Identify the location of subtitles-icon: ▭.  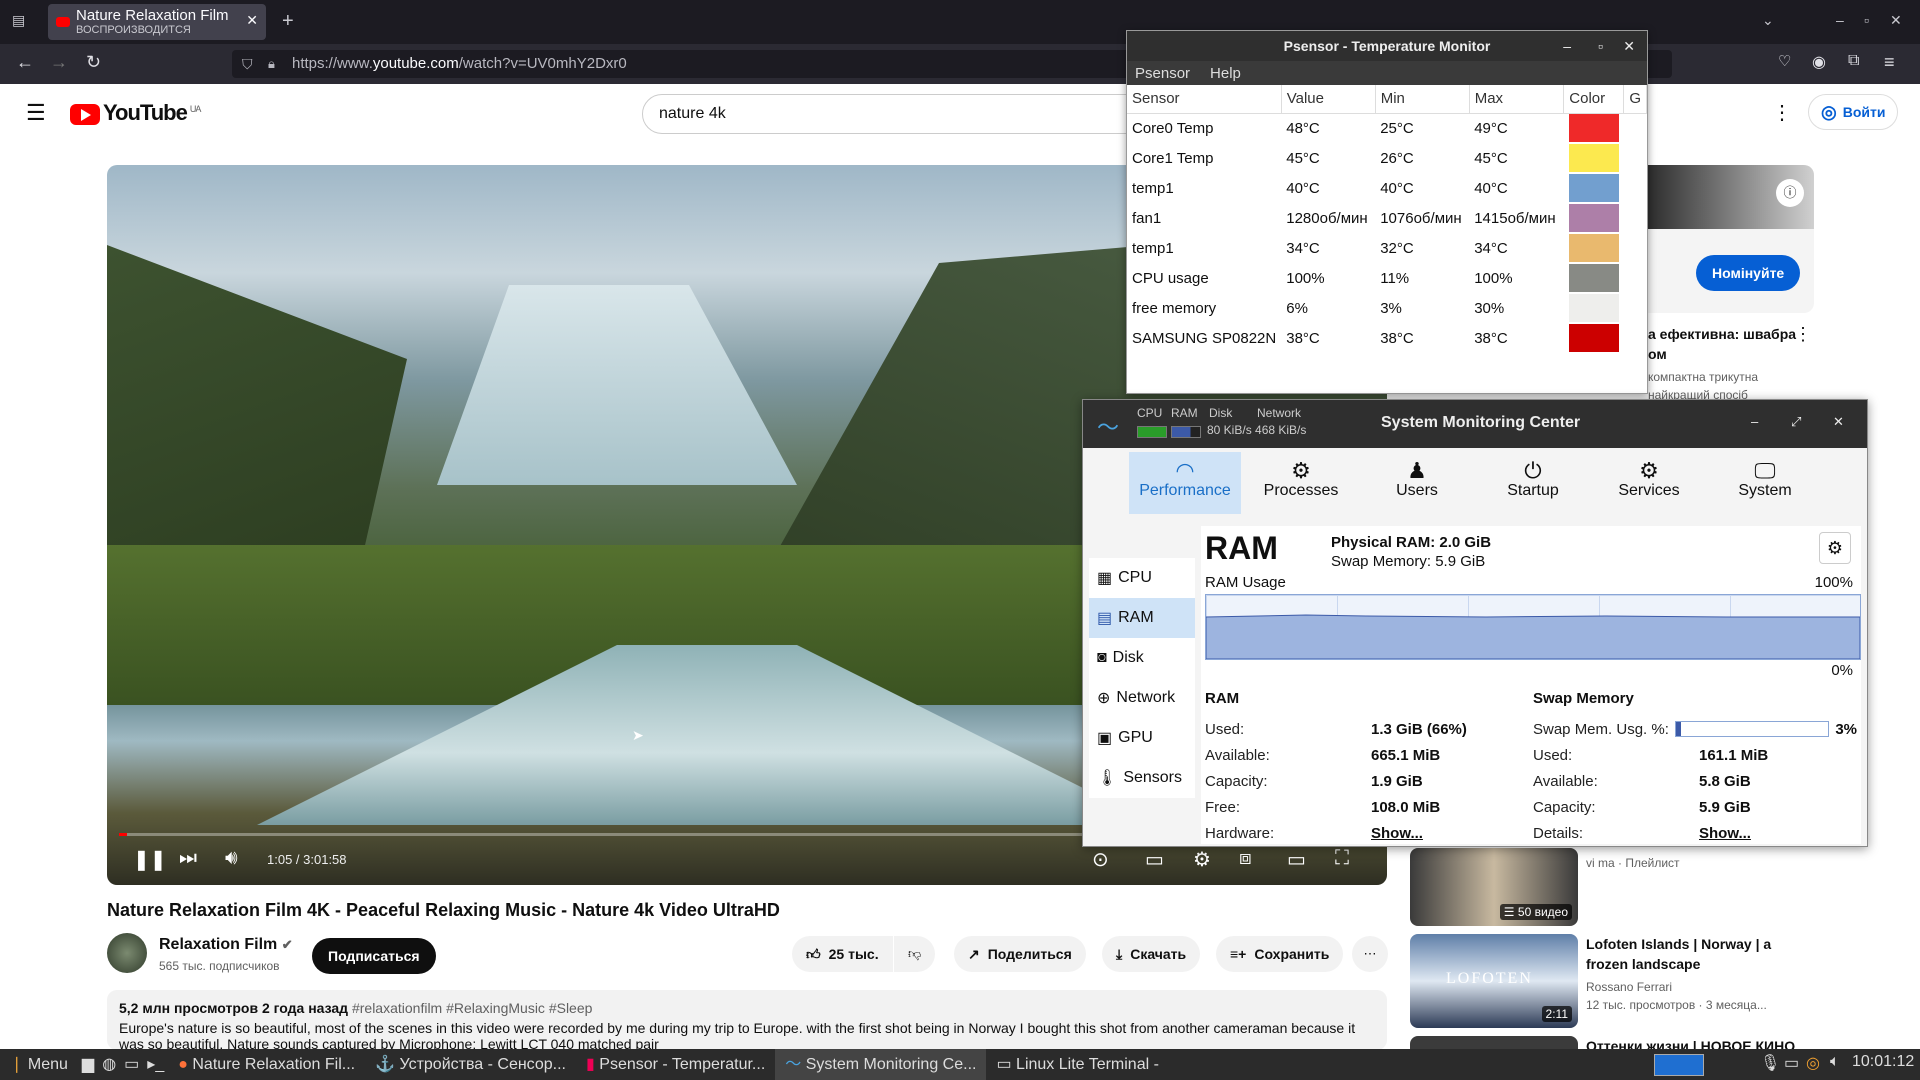
(1154, 859).